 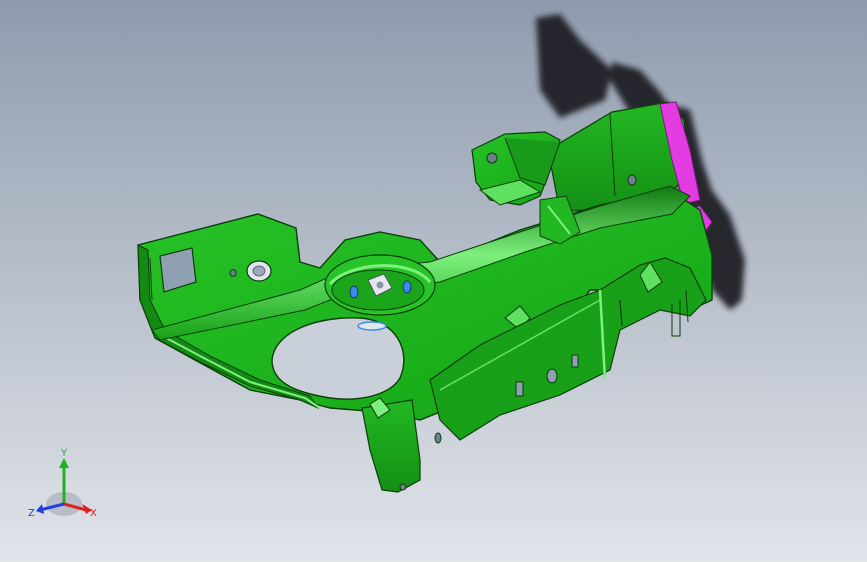 I want to click on x-axis-label: X, so click(x=93, y=513).